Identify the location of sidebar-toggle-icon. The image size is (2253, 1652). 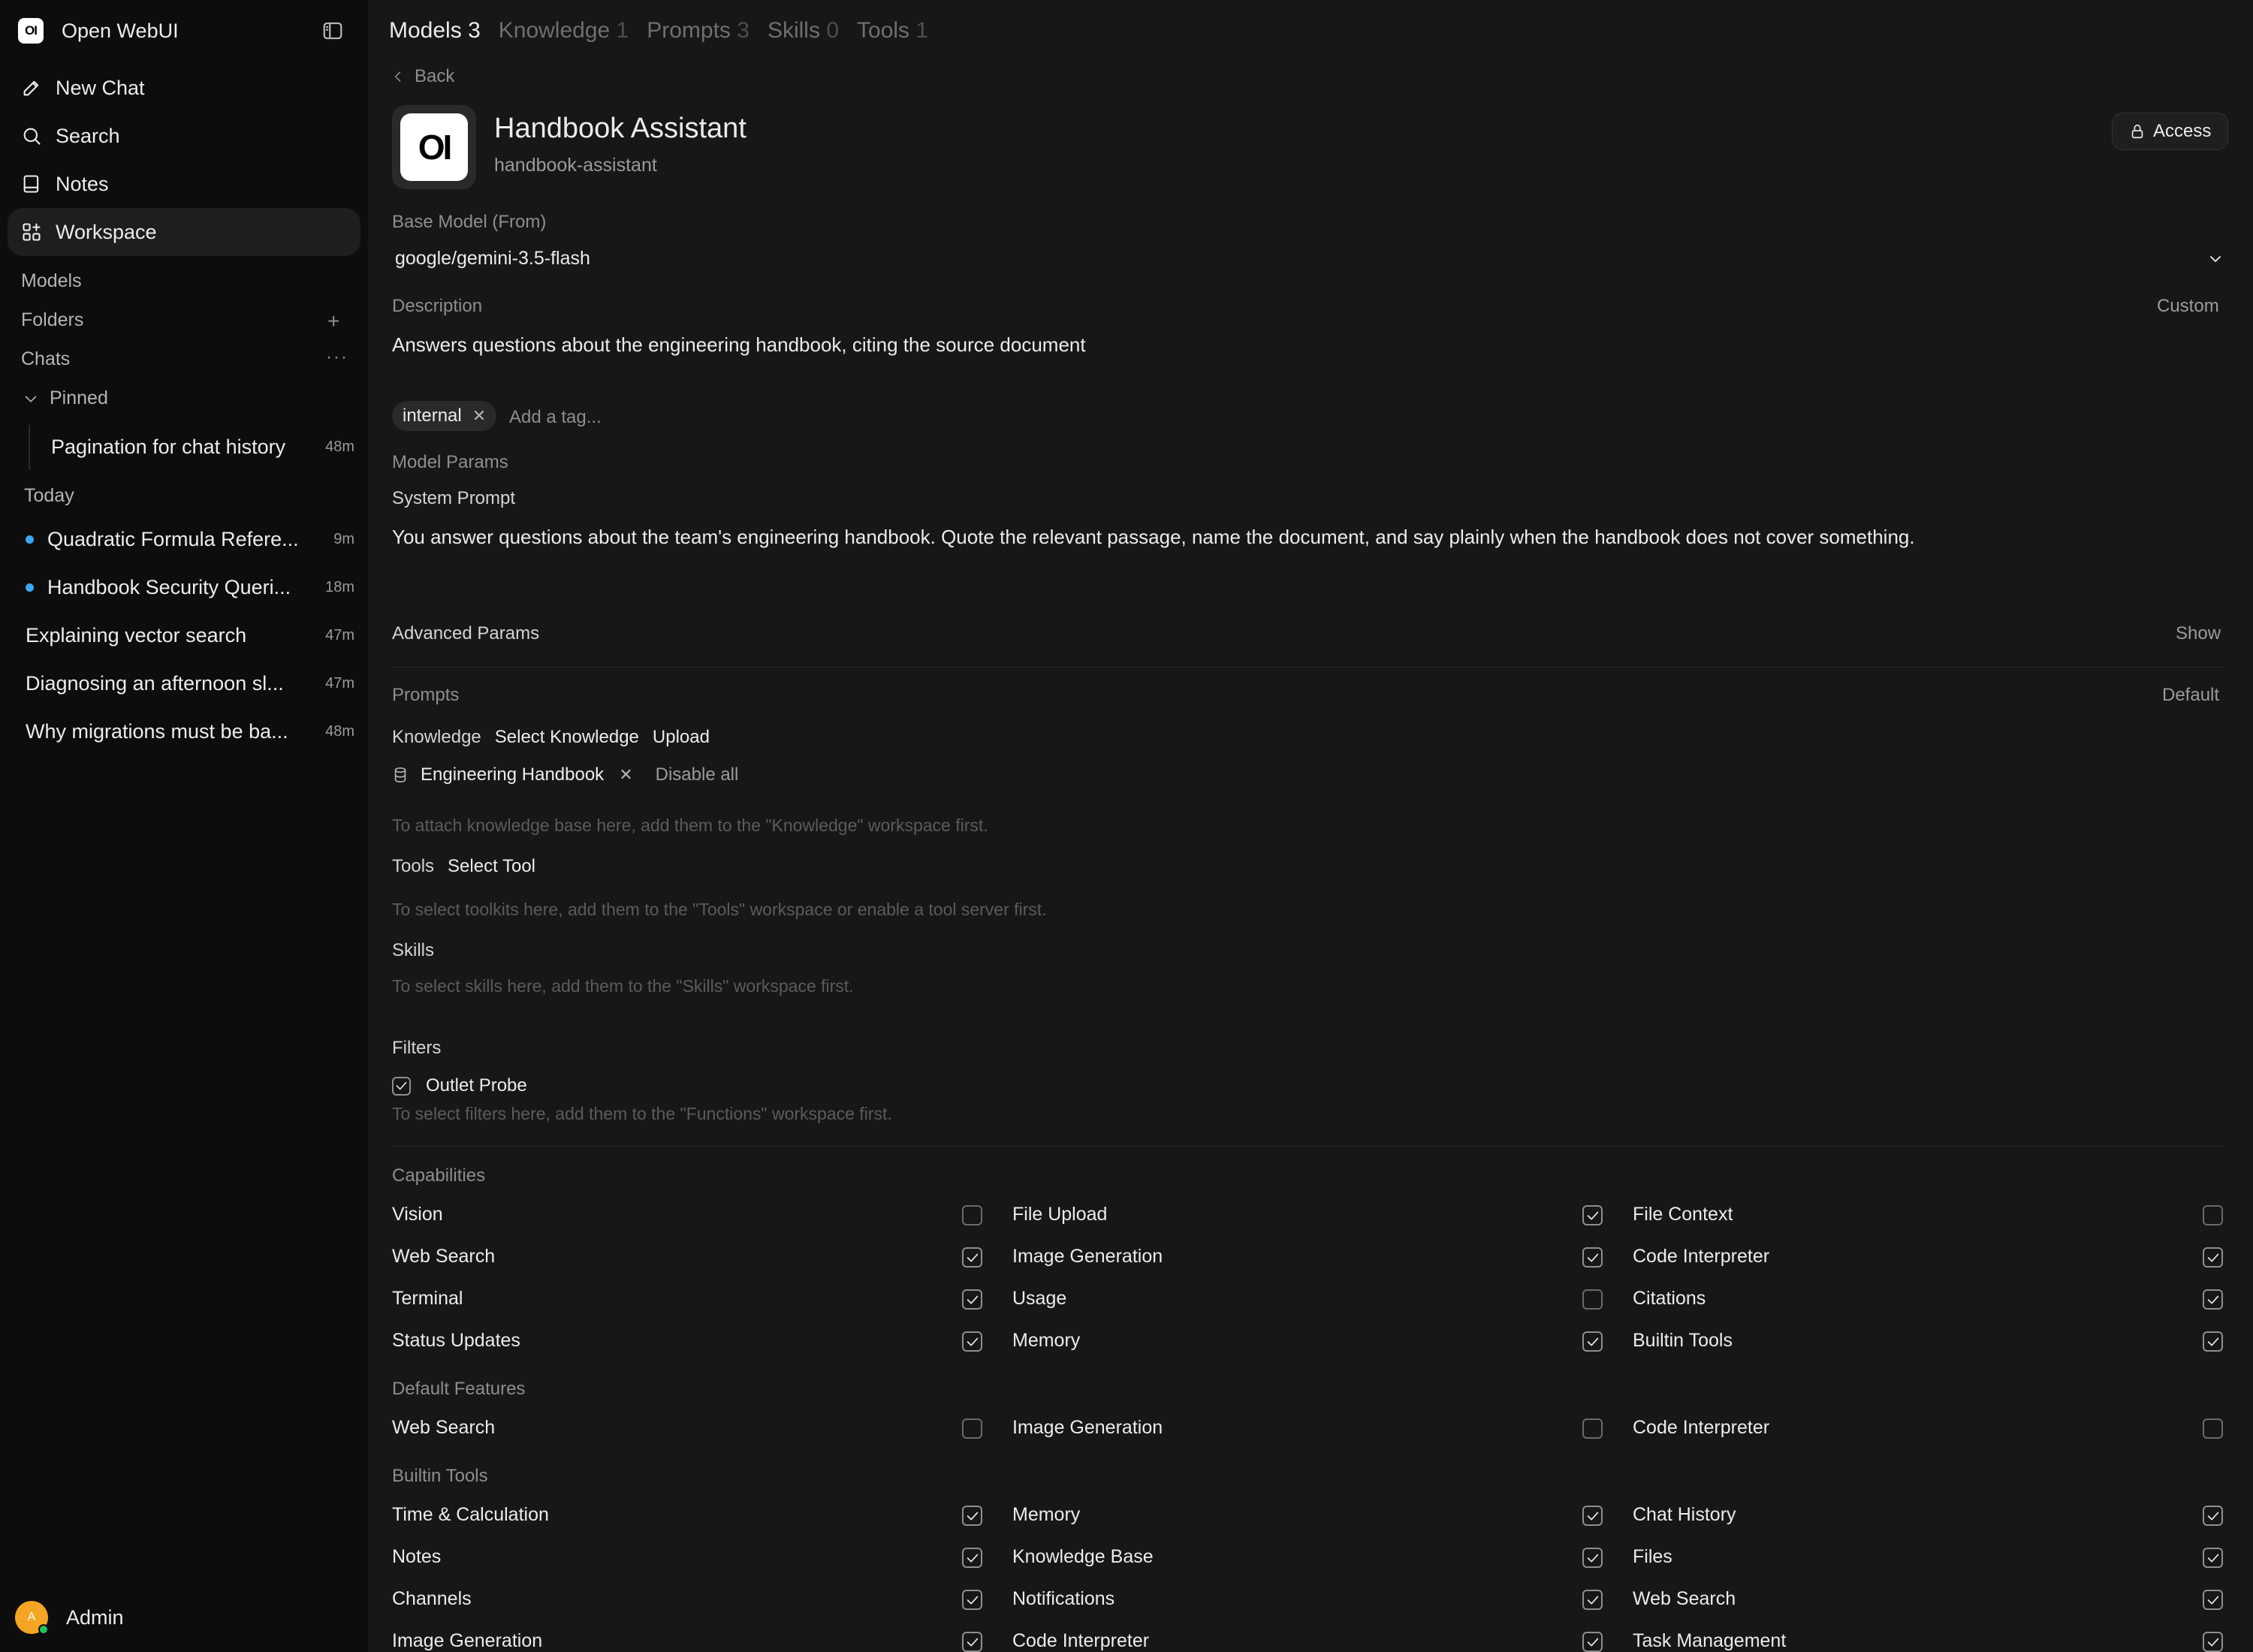
(333, 31).